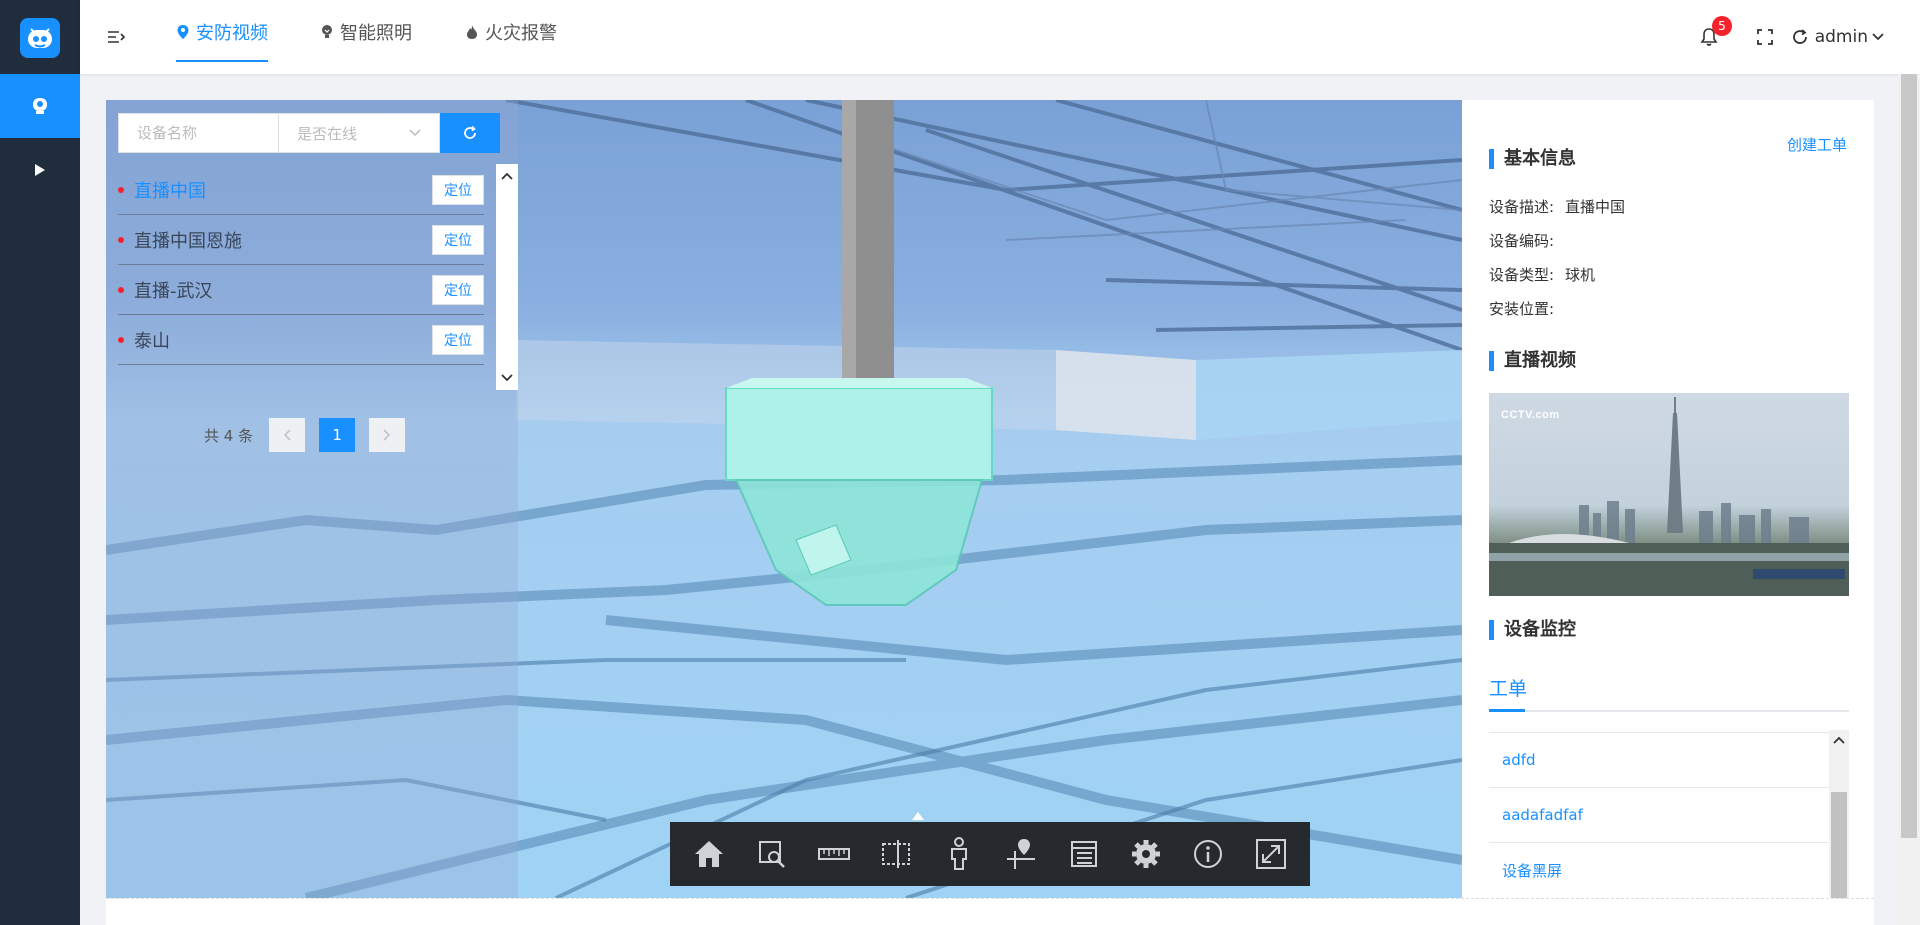  Describe the element at coordinates (1716, 37) in the screenshot. I see `notification-button: 5` at that location.